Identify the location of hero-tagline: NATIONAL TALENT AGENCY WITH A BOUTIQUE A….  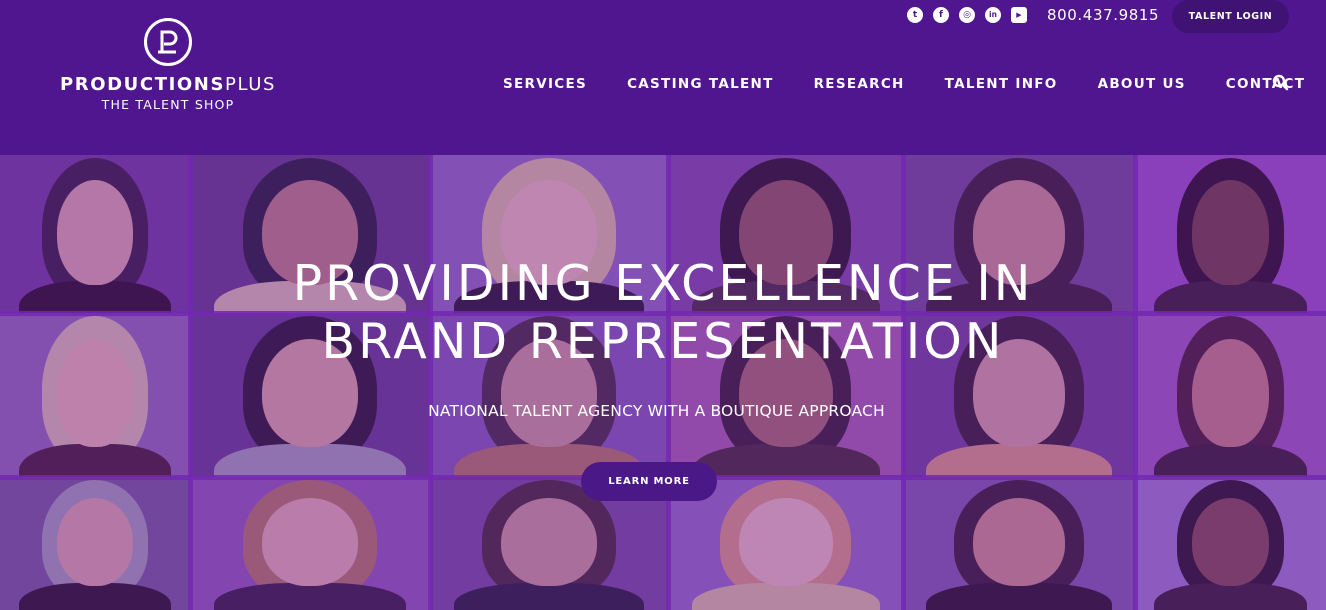
(656, 411).